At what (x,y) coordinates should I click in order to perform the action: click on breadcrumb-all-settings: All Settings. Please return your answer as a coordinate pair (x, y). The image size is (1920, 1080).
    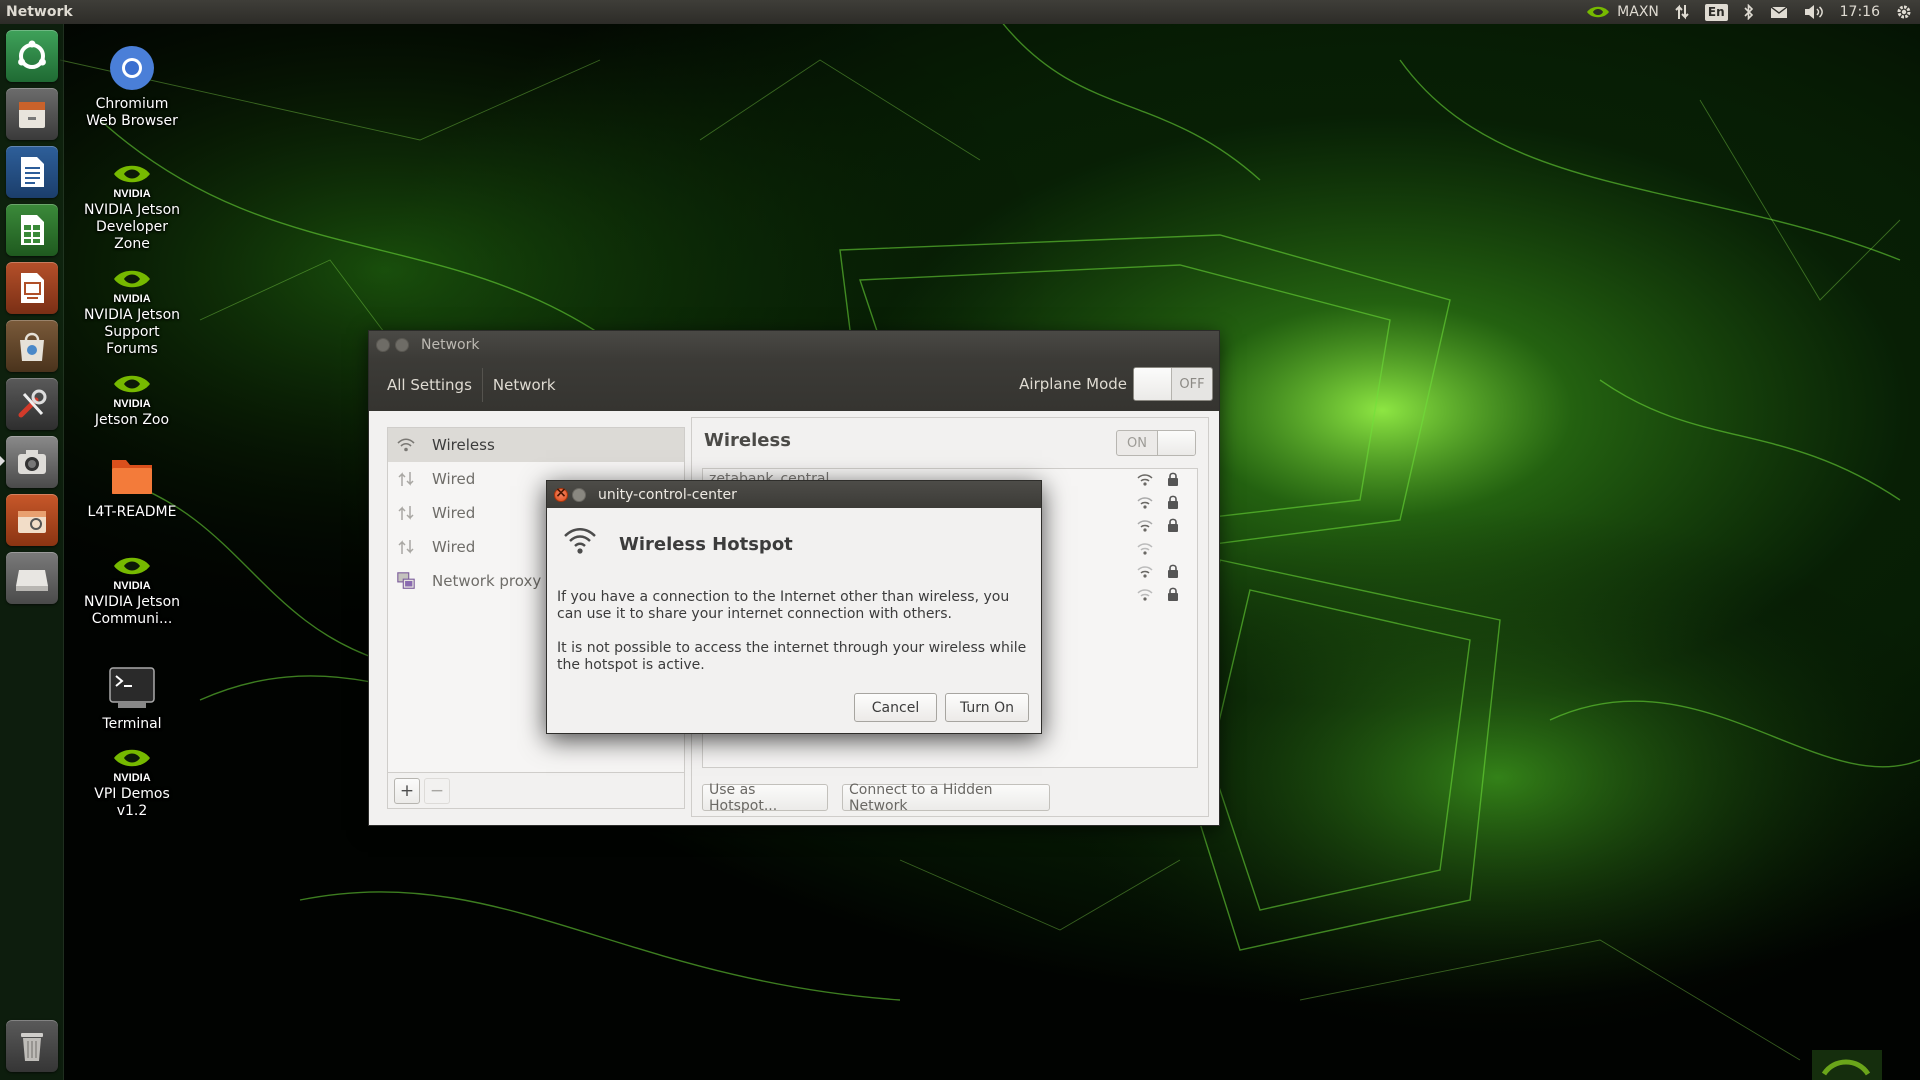
    Looking at the image, I should click on (430, 385).